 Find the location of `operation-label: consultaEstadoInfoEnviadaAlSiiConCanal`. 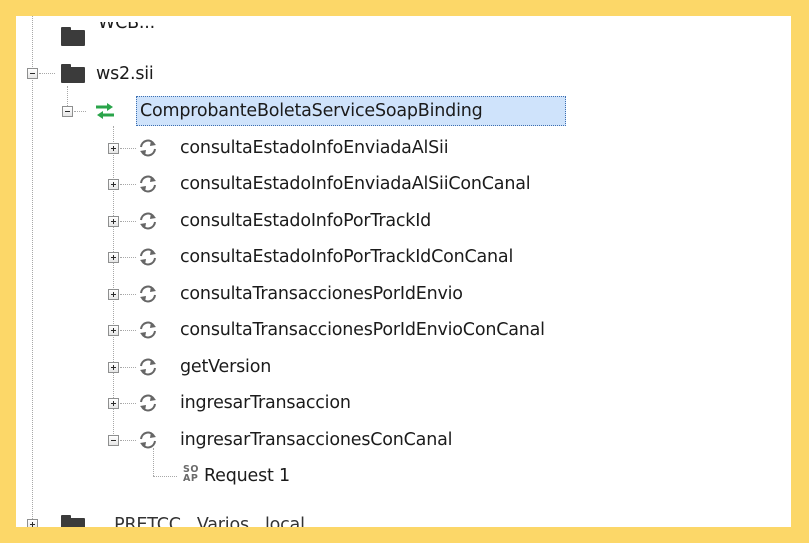

operation-label: consultaEstadoInfoEnviadaAlSiiConCanal is located at coordinates (355, 184).